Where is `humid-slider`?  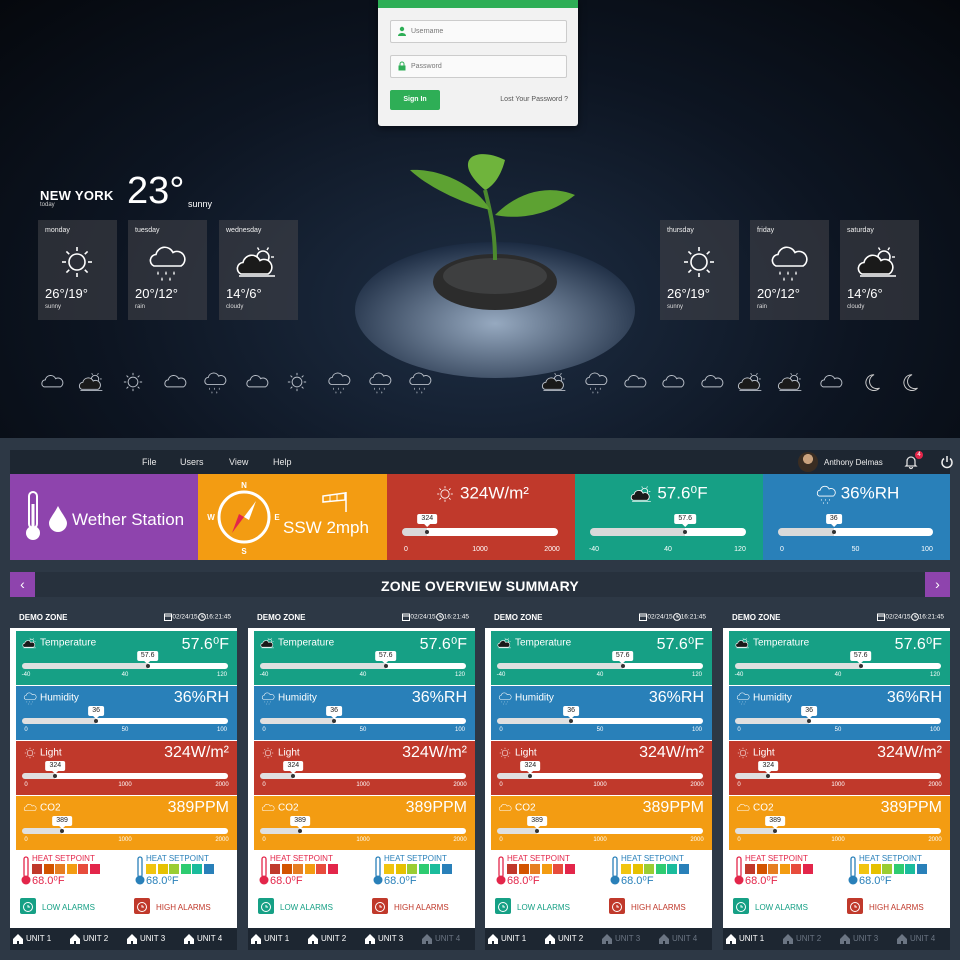 humid-slider is located at coordinates (855, 532).